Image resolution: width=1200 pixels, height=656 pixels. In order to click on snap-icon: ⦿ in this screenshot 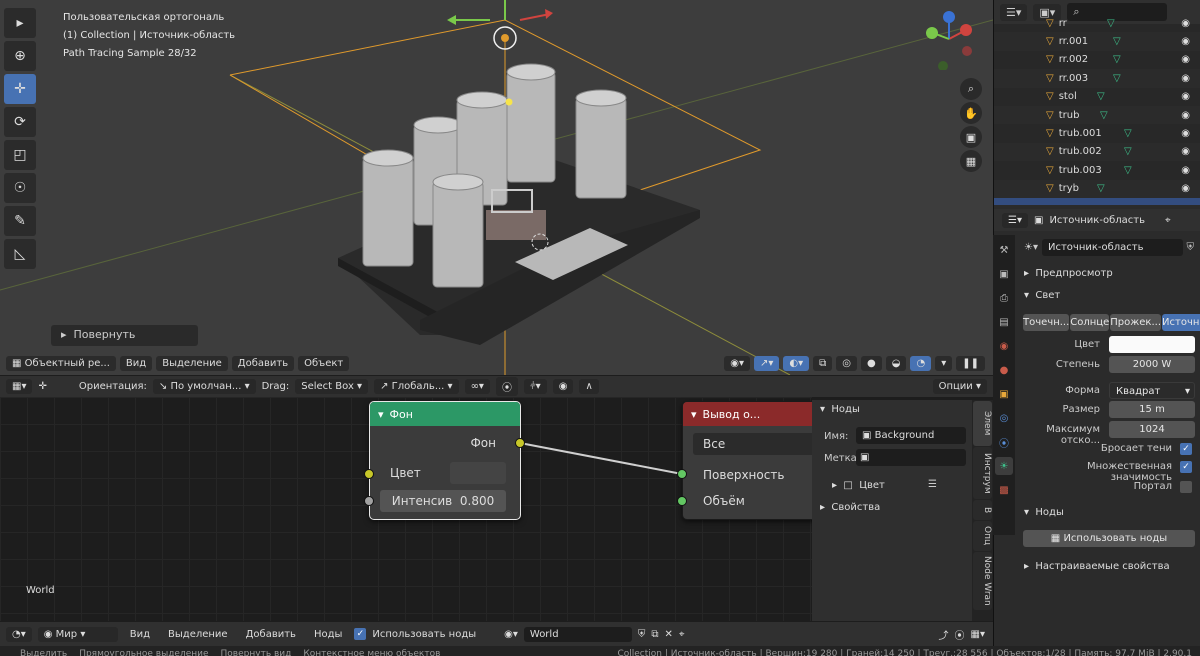, I will do `click(506, 386)`.